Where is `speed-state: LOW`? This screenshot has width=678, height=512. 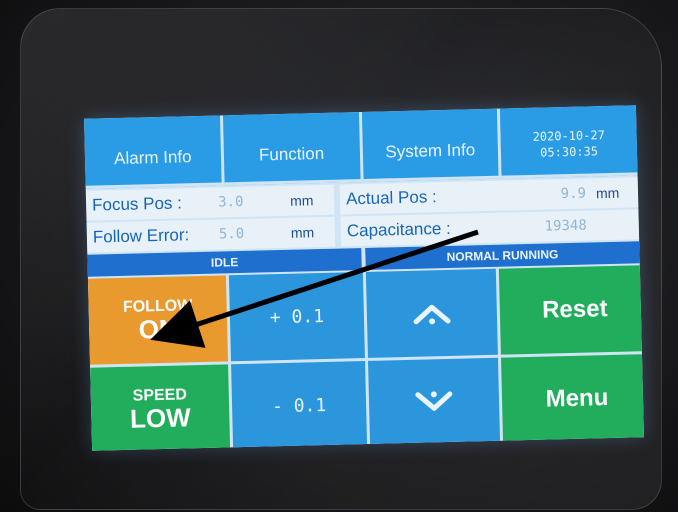
speed-state: LOW is located at coordinates (160, 418).